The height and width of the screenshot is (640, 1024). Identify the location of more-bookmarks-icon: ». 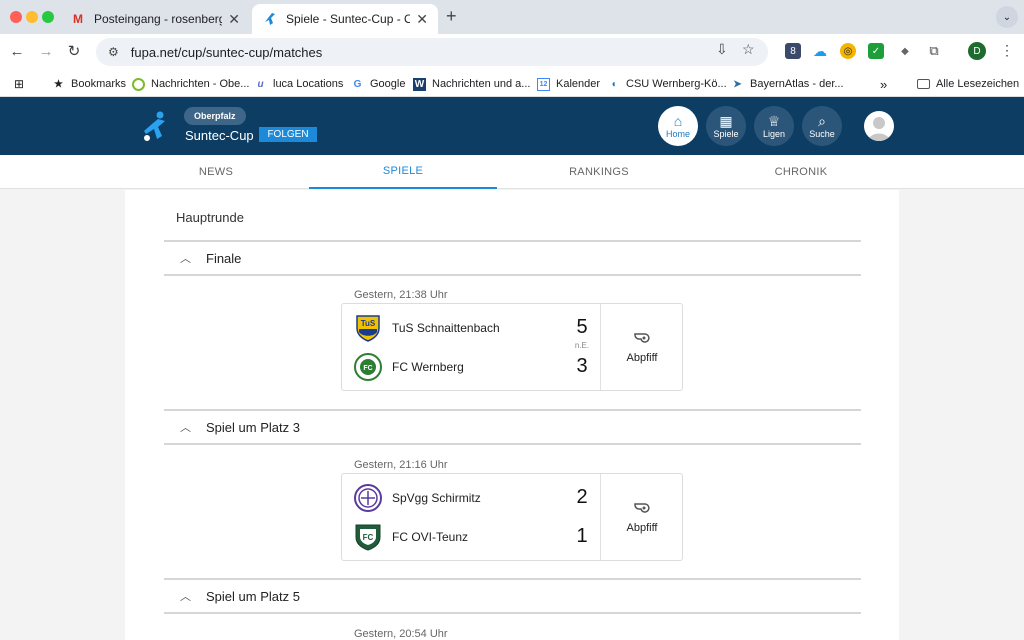
(883, 84).